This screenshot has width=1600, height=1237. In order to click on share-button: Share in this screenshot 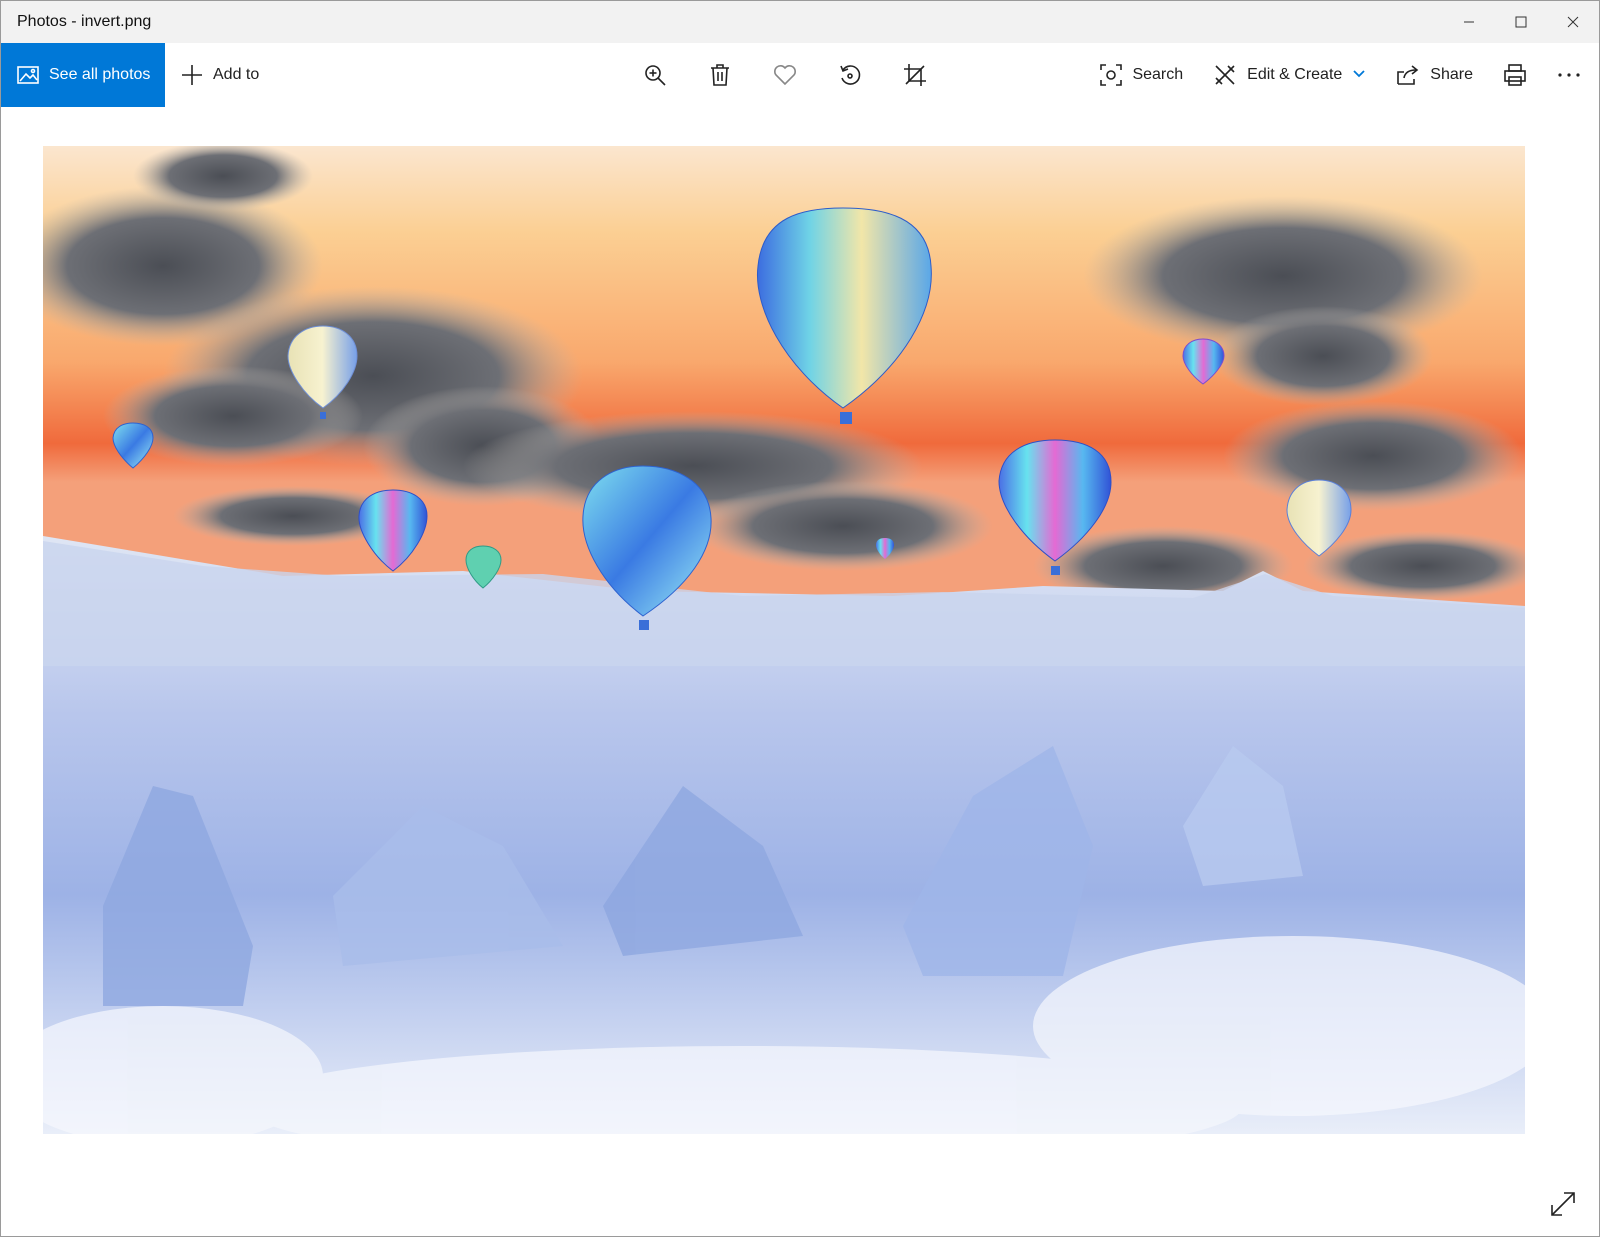, I will do `click(1434, 75)`.